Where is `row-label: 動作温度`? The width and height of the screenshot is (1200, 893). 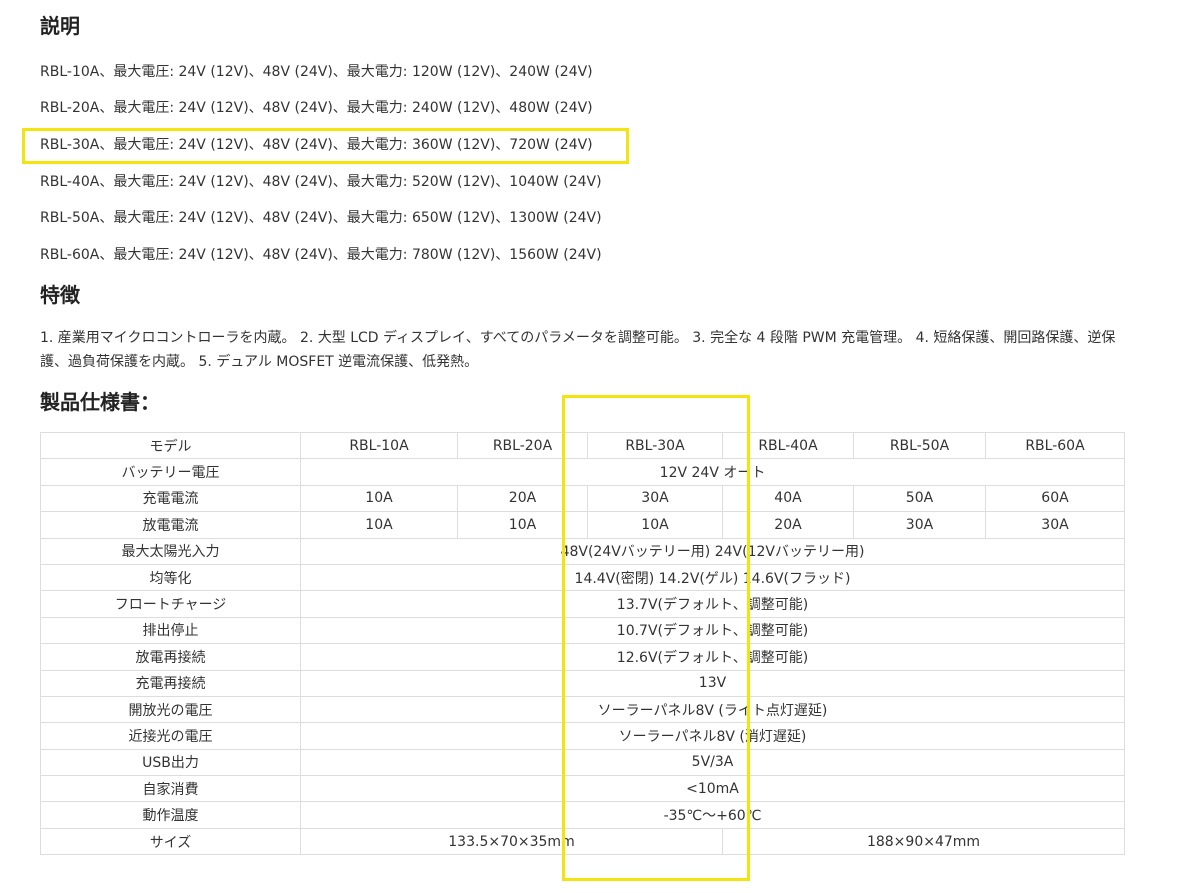 row-label: 動作温度 is located at coordinates (170, 815).